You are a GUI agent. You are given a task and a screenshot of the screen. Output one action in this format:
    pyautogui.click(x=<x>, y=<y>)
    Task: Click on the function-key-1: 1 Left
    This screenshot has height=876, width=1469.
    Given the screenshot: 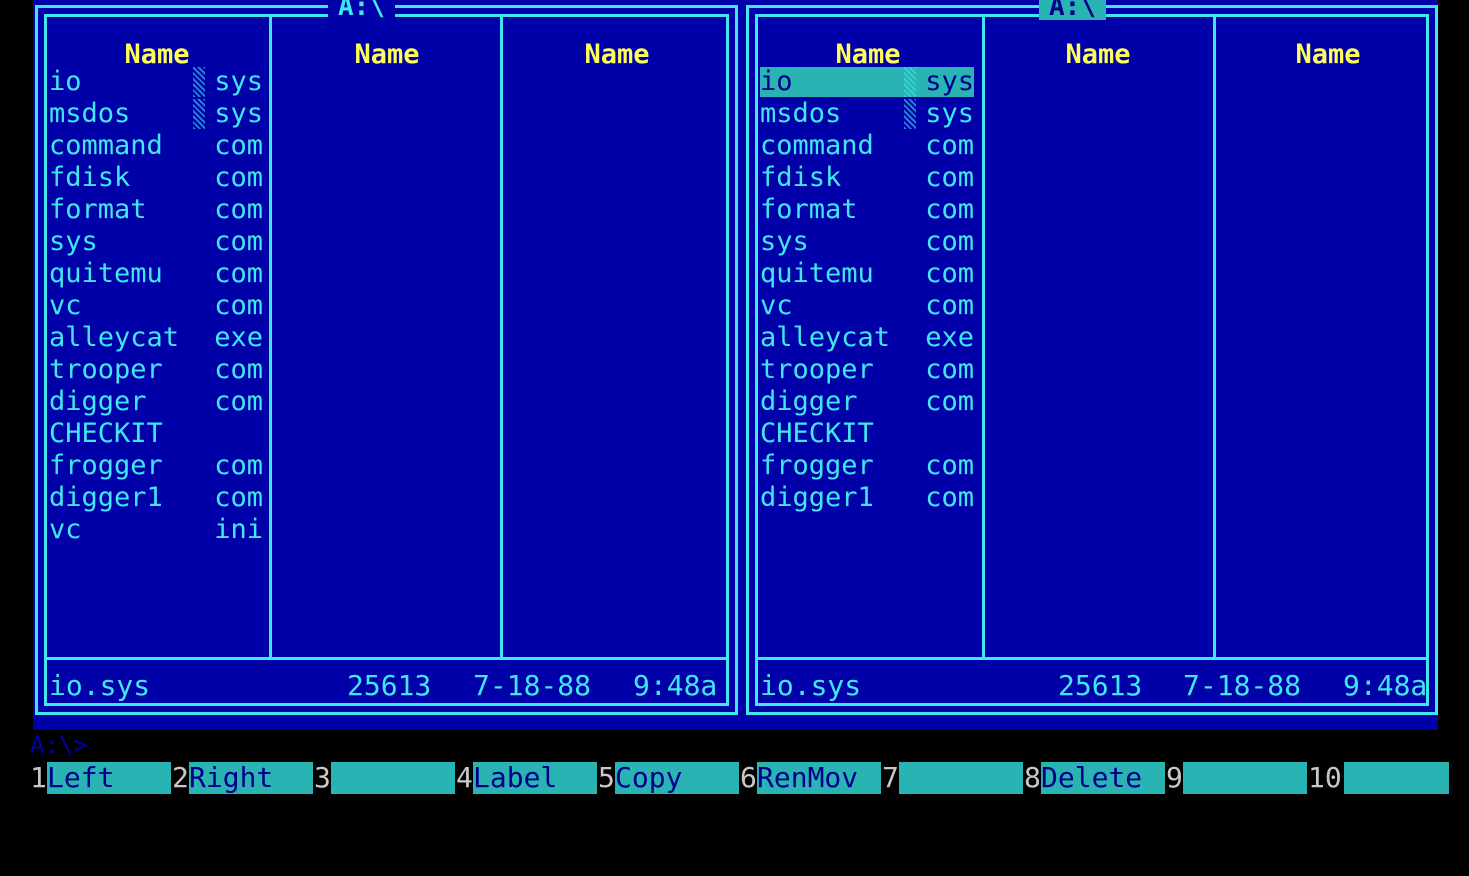 What is the action you would take?
    pyautogui.click(x=100, y=777)
    